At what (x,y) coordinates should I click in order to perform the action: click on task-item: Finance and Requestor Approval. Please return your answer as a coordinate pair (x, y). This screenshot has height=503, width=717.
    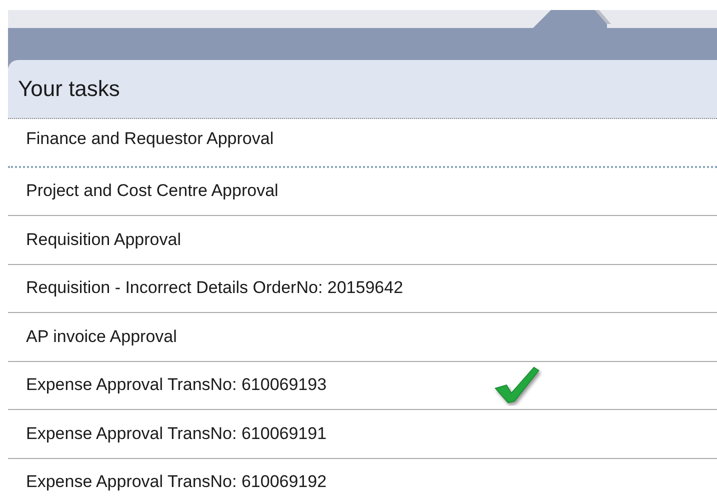
    Looking at the image, I should click on (362, 143).